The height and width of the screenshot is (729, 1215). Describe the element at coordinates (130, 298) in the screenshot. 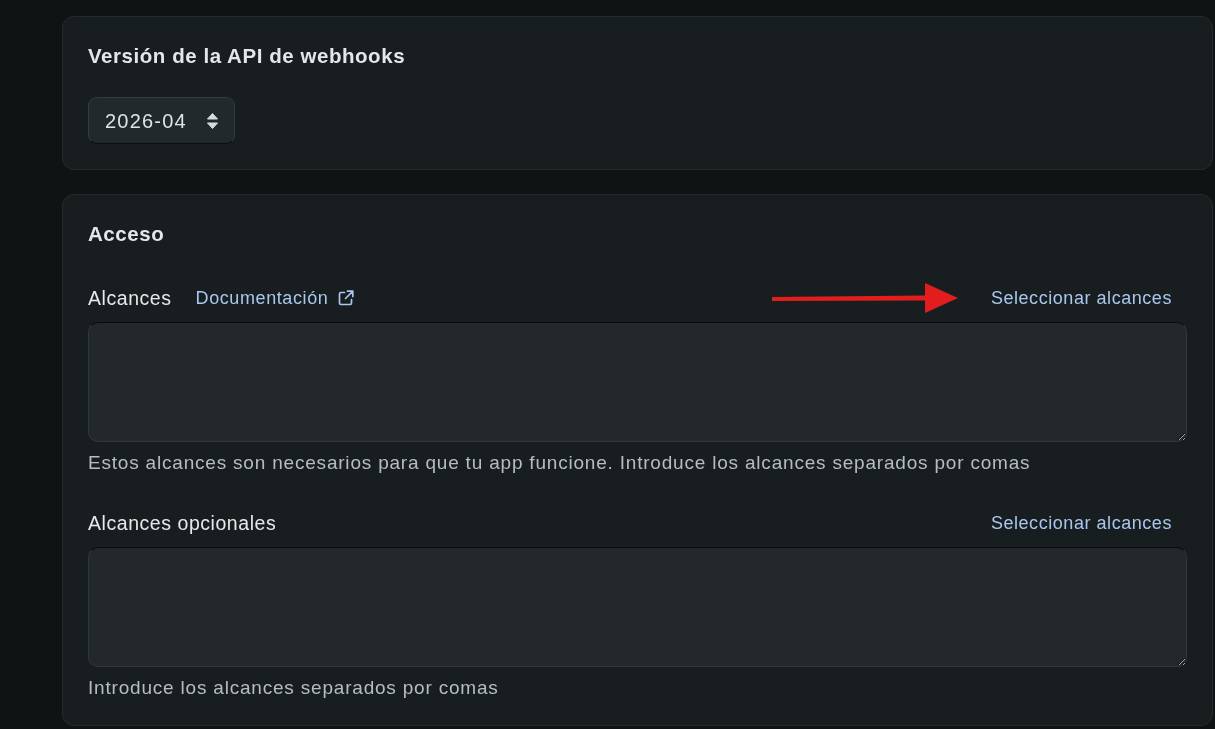

I see `field-label: Alcances` at that location.